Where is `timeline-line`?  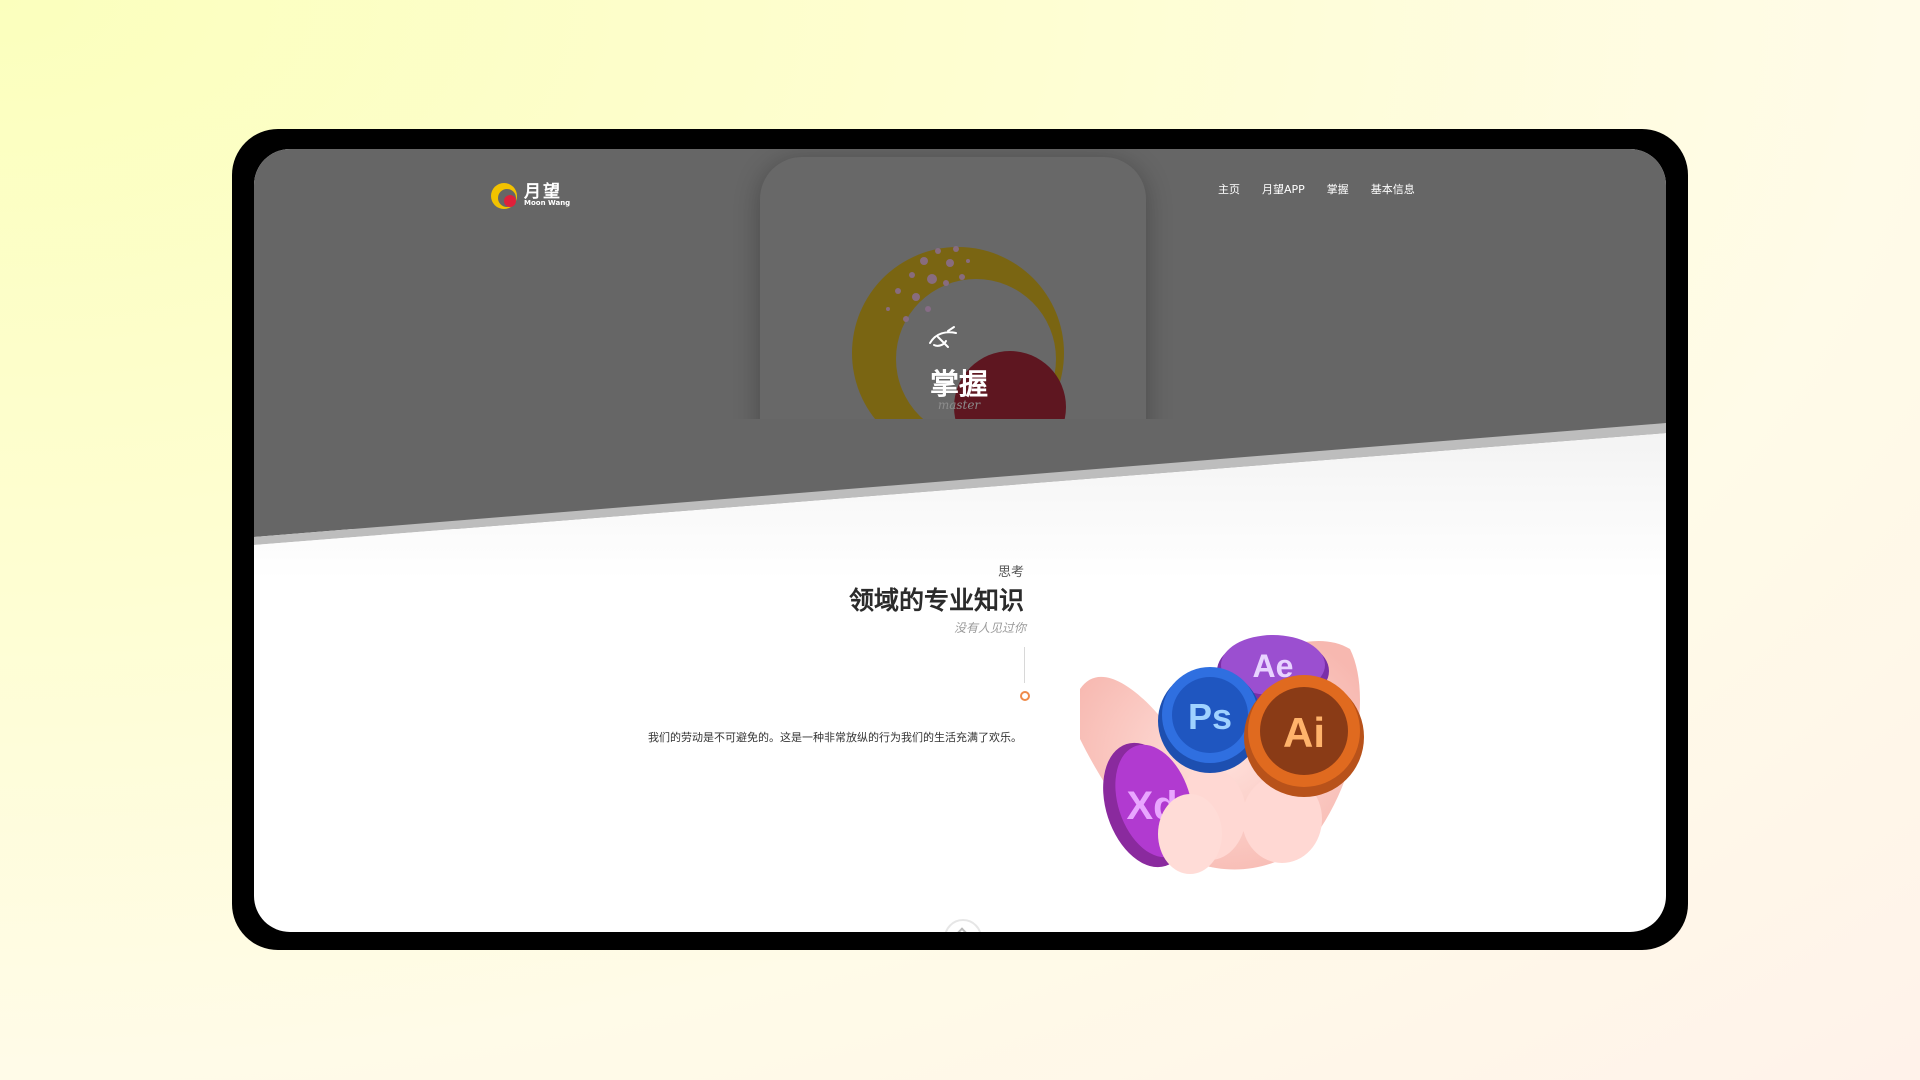
timeline-line is located at coordinates (1024, 665).